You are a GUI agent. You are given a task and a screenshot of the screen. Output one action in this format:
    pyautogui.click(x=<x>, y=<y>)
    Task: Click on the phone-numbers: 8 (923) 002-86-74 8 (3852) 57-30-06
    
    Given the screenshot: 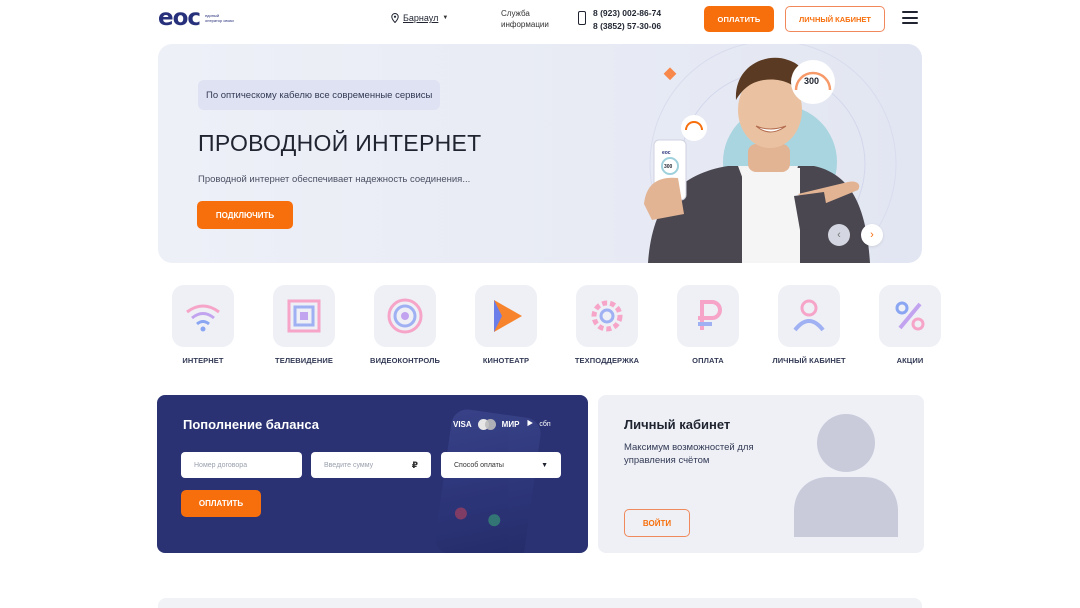 What is the action you would take?
    pyautogui.click(x=627, y=20)
    